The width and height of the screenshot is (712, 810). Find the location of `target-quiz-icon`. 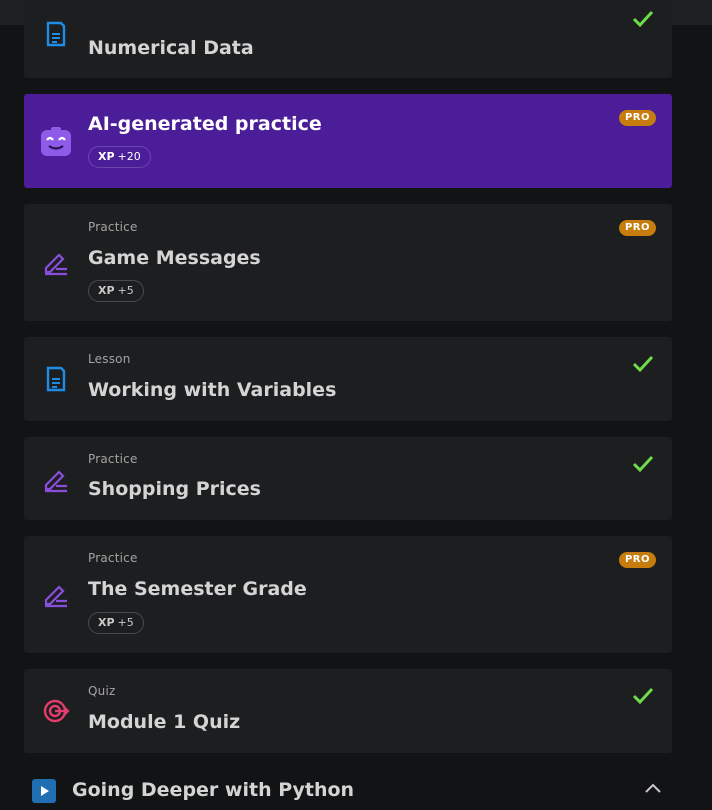

target-quiz-icon is located at coordinates (56, 711).